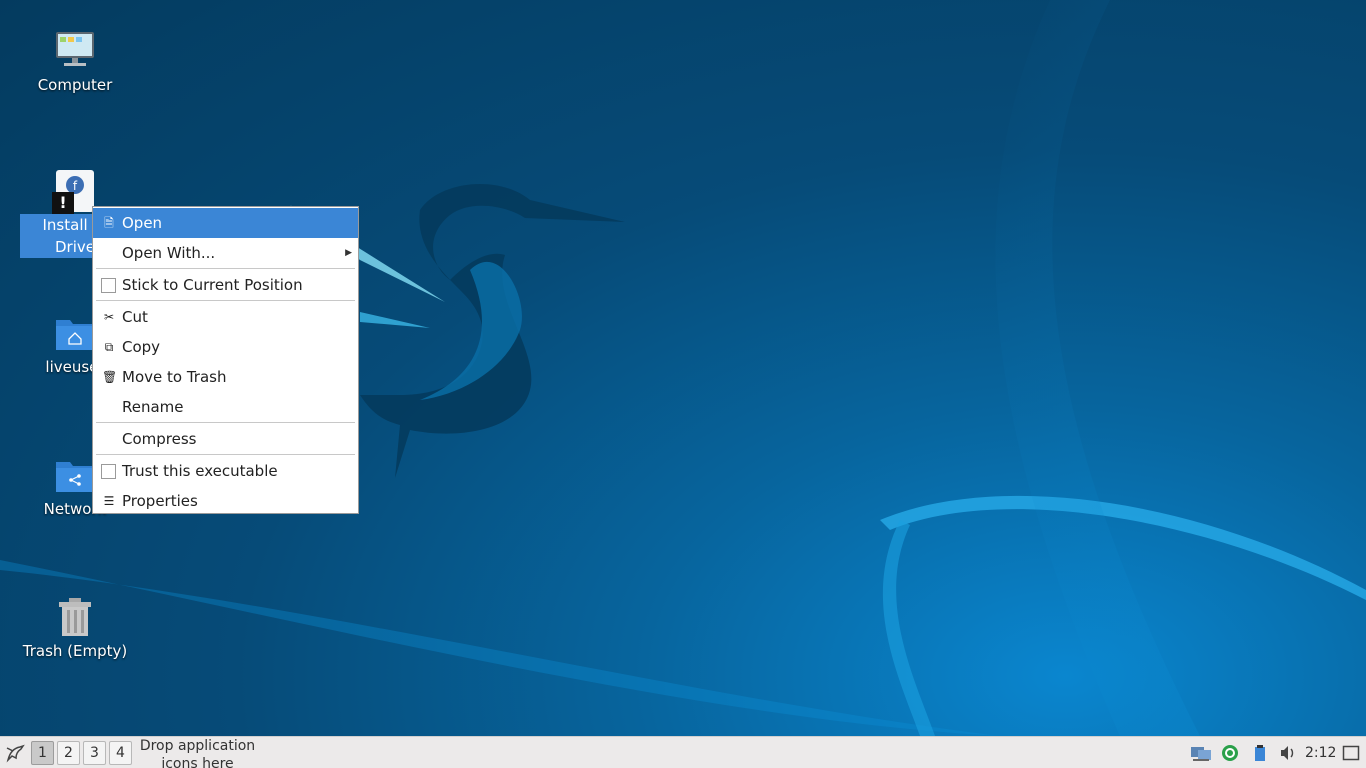 This screenshot has height=768, width=1366. I want to click on menu-item-label: Rename, so click(153, 407).